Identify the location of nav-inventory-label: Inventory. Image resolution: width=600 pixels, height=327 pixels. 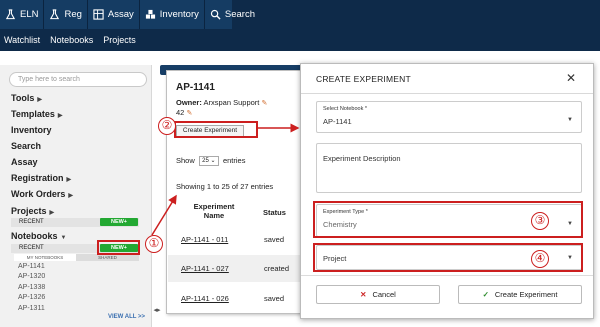
(179, 14).